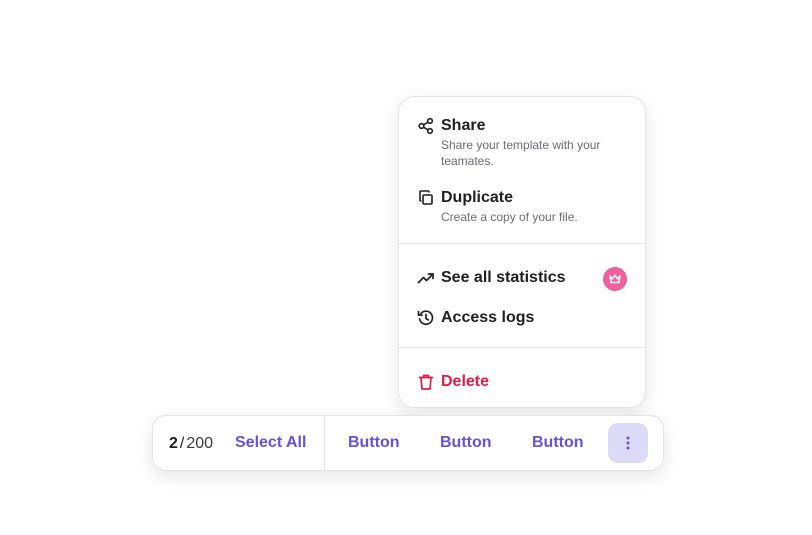 This screenshot has height=535, width=812. What do you see at coordinates (270, 443) in the screenshot?
I see `select-all-button: Select All` at bounding box center [270, 443].